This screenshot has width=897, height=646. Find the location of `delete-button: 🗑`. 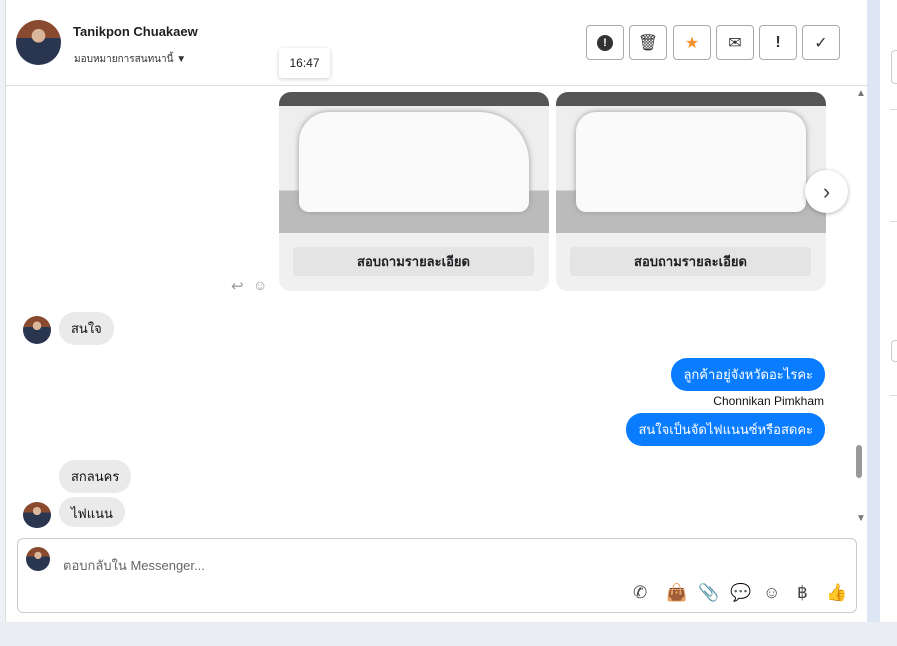

delete-button: 🗑 is located at coordinates (648, 42).